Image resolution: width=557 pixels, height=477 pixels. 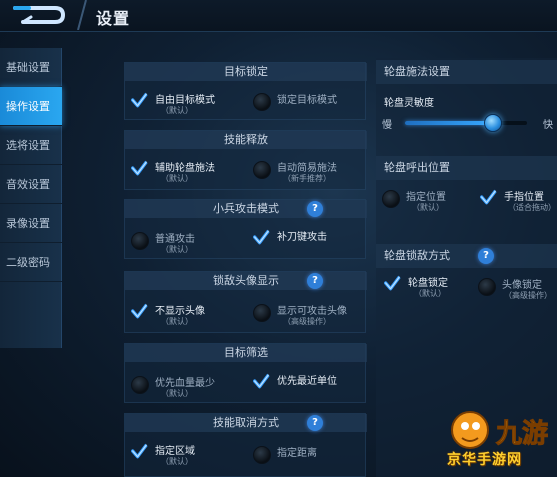 I want to click on sidebar-item-password: 二级密码, so click(x=31, y=262).